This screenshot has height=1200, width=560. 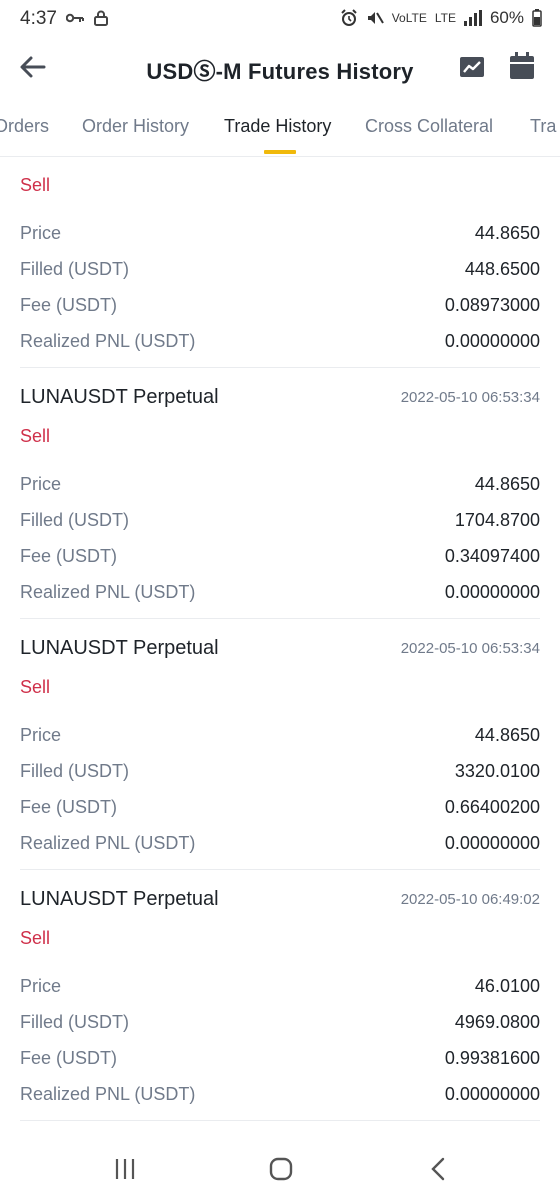 I want to click on price-value: 46.0100, so click(x=507, y=986).